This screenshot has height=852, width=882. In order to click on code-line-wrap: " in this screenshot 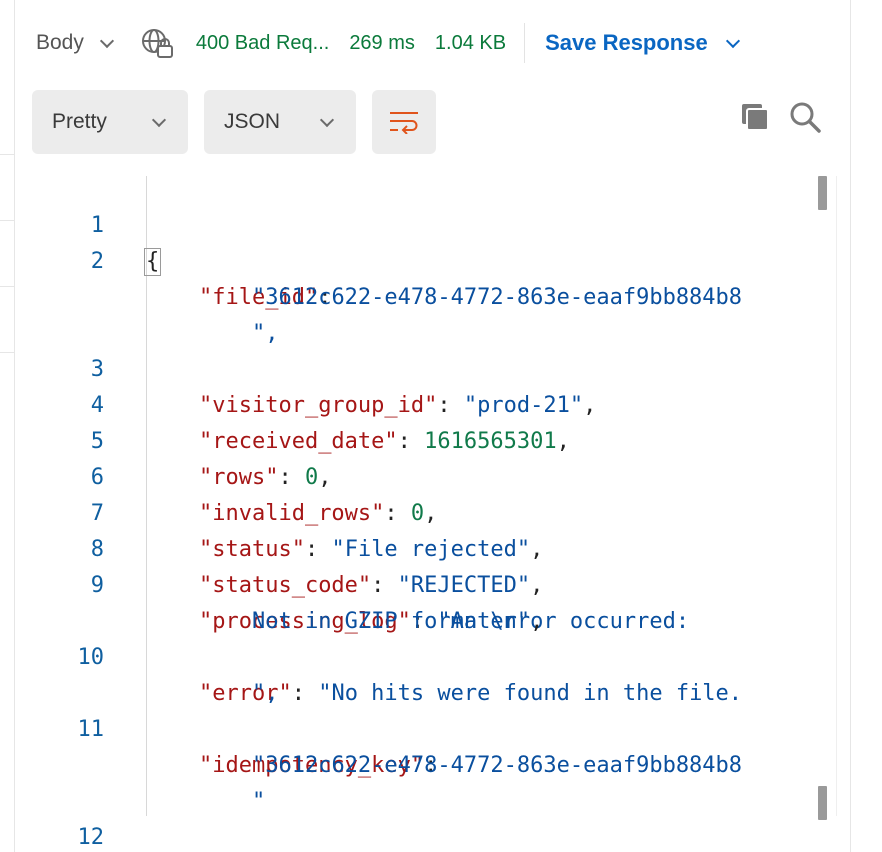, I will do `click(415, 781)`.